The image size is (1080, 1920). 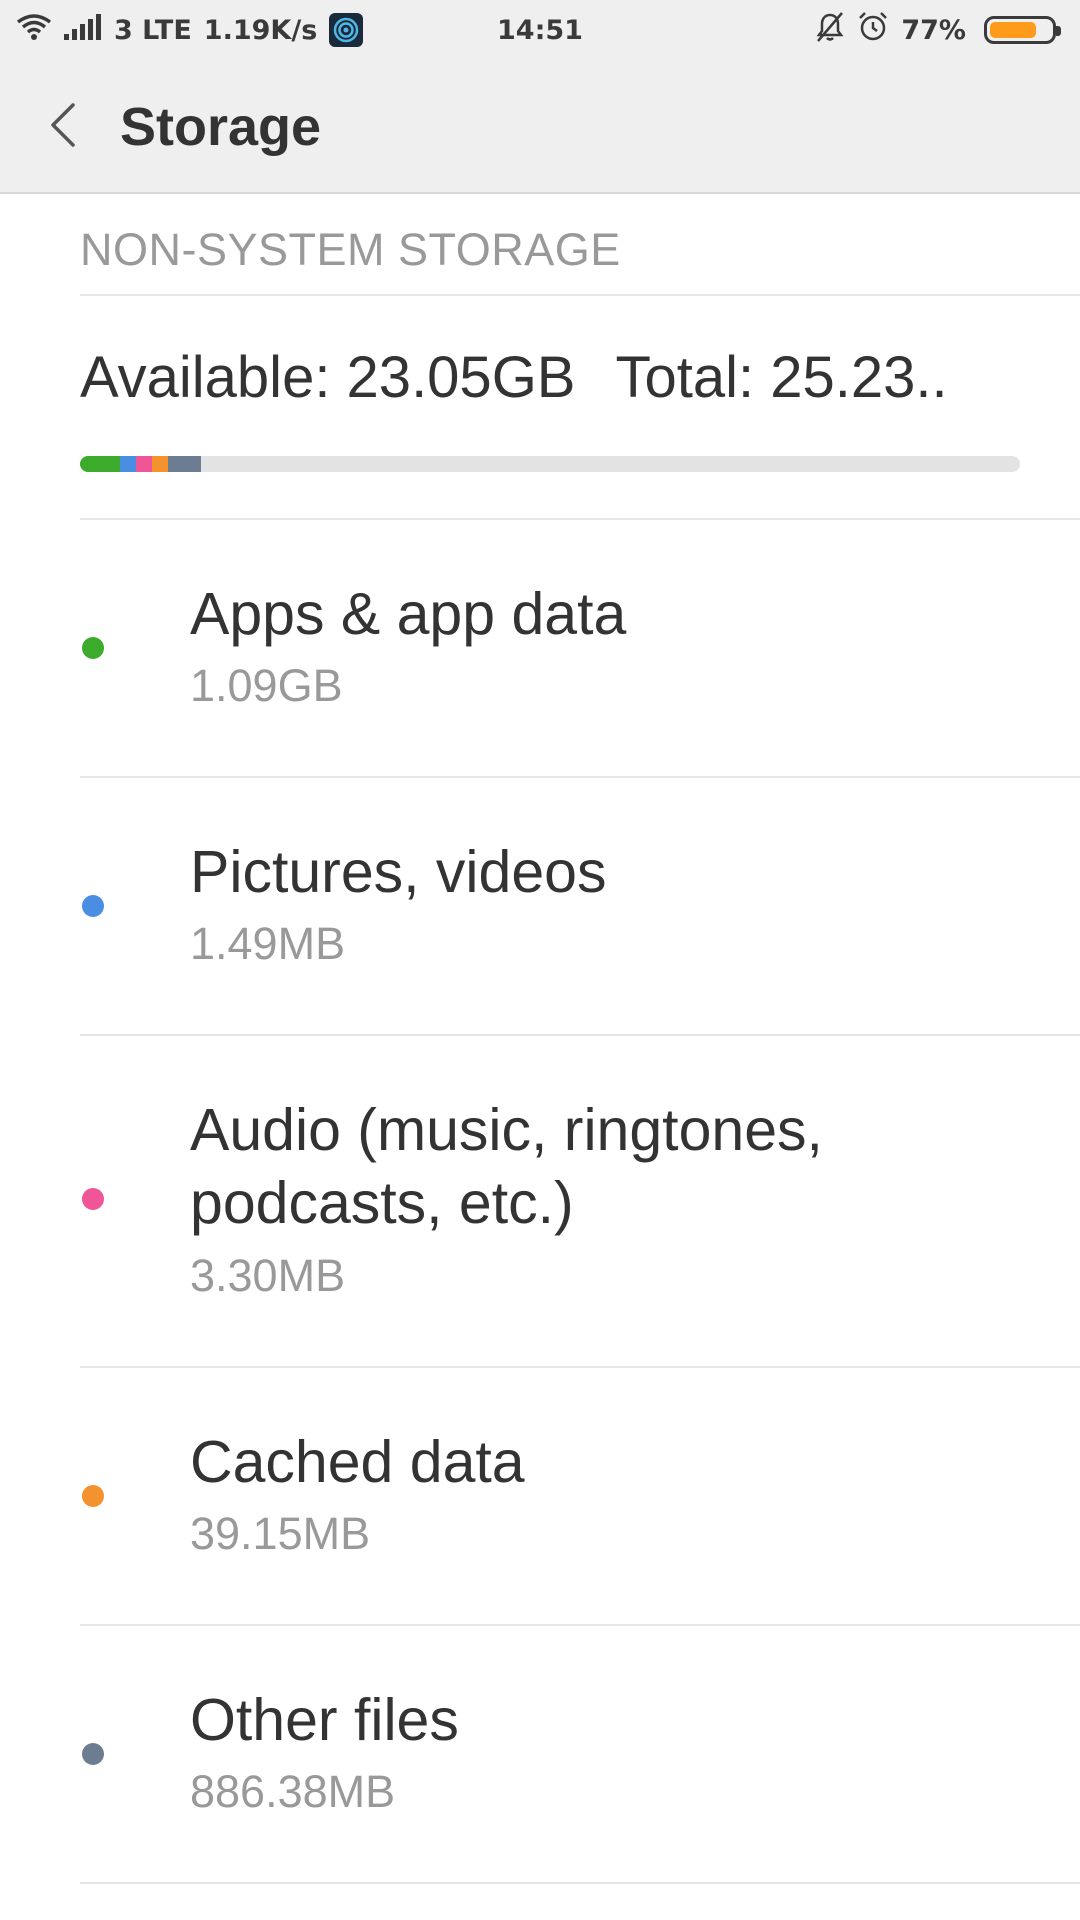 I want to click on category-other-files: Other files 886.38MB, so click(x=540, y=1754).